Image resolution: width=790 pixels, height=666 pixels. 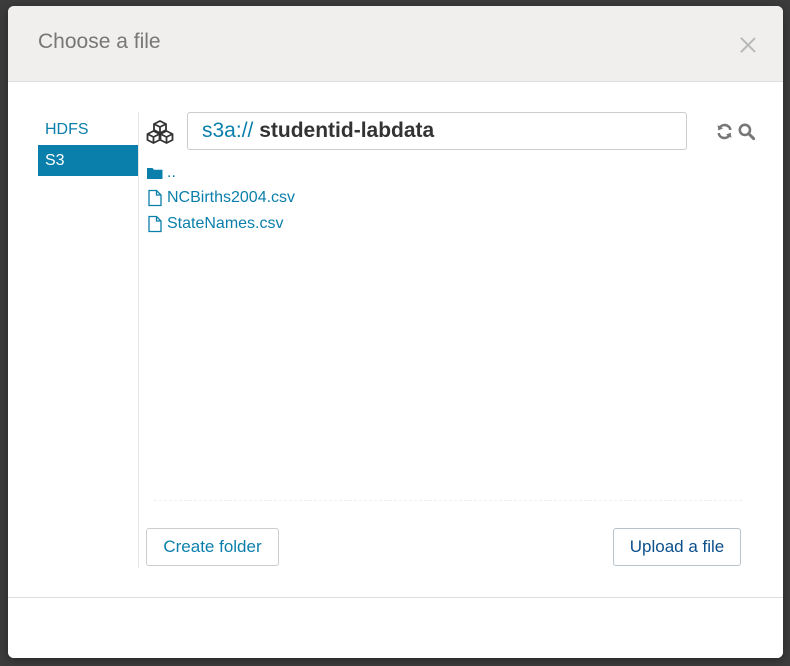 I want to click on refresh-icon, so click(x=724, y=131).